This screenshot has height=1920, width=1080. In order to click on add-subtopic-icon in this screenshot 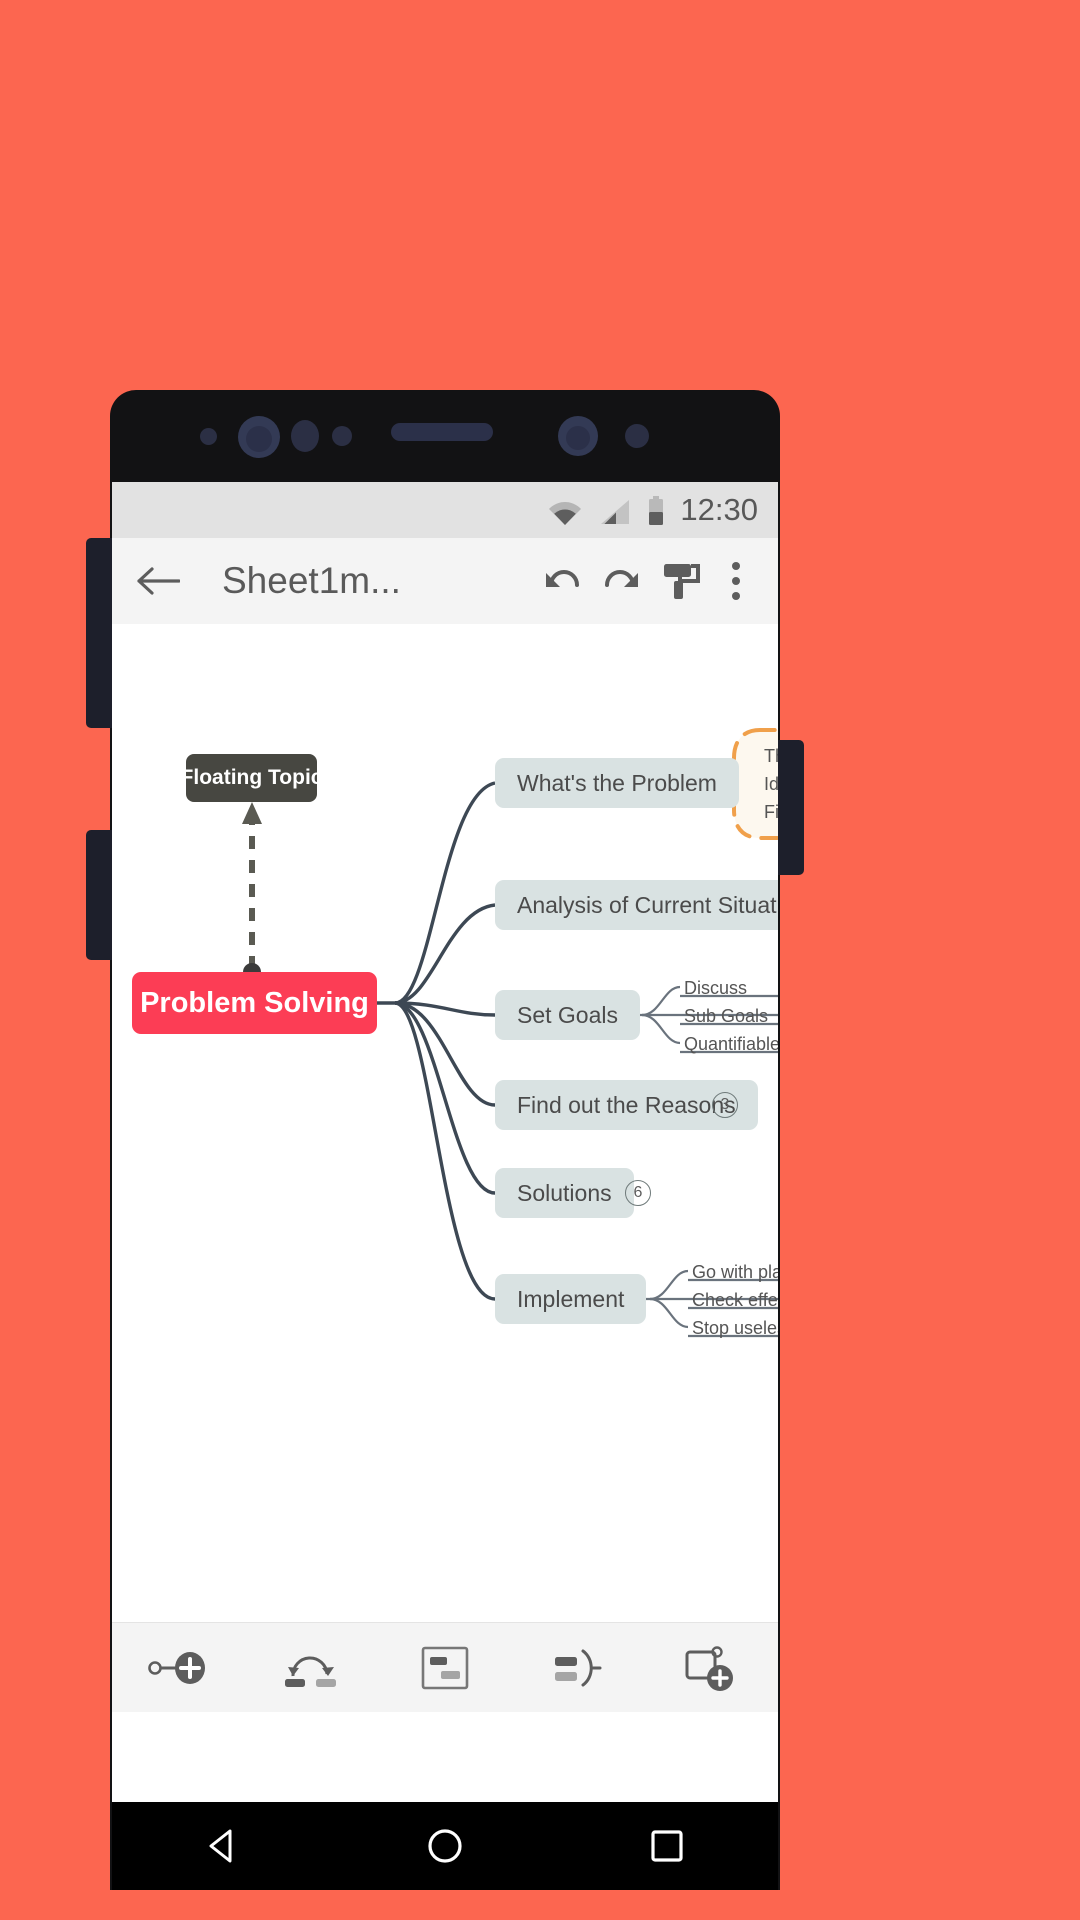, I will do `click(179, 1668)`.